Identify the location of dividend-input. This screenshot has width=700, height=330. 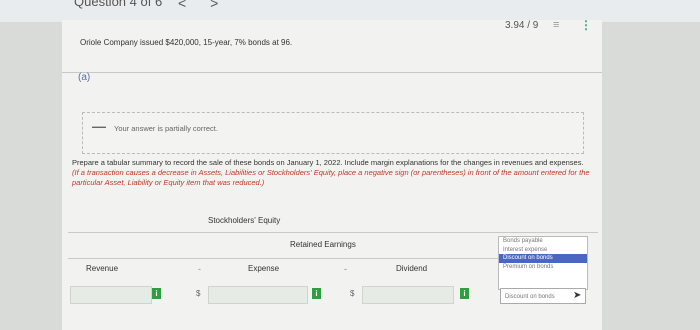
(408, 295).